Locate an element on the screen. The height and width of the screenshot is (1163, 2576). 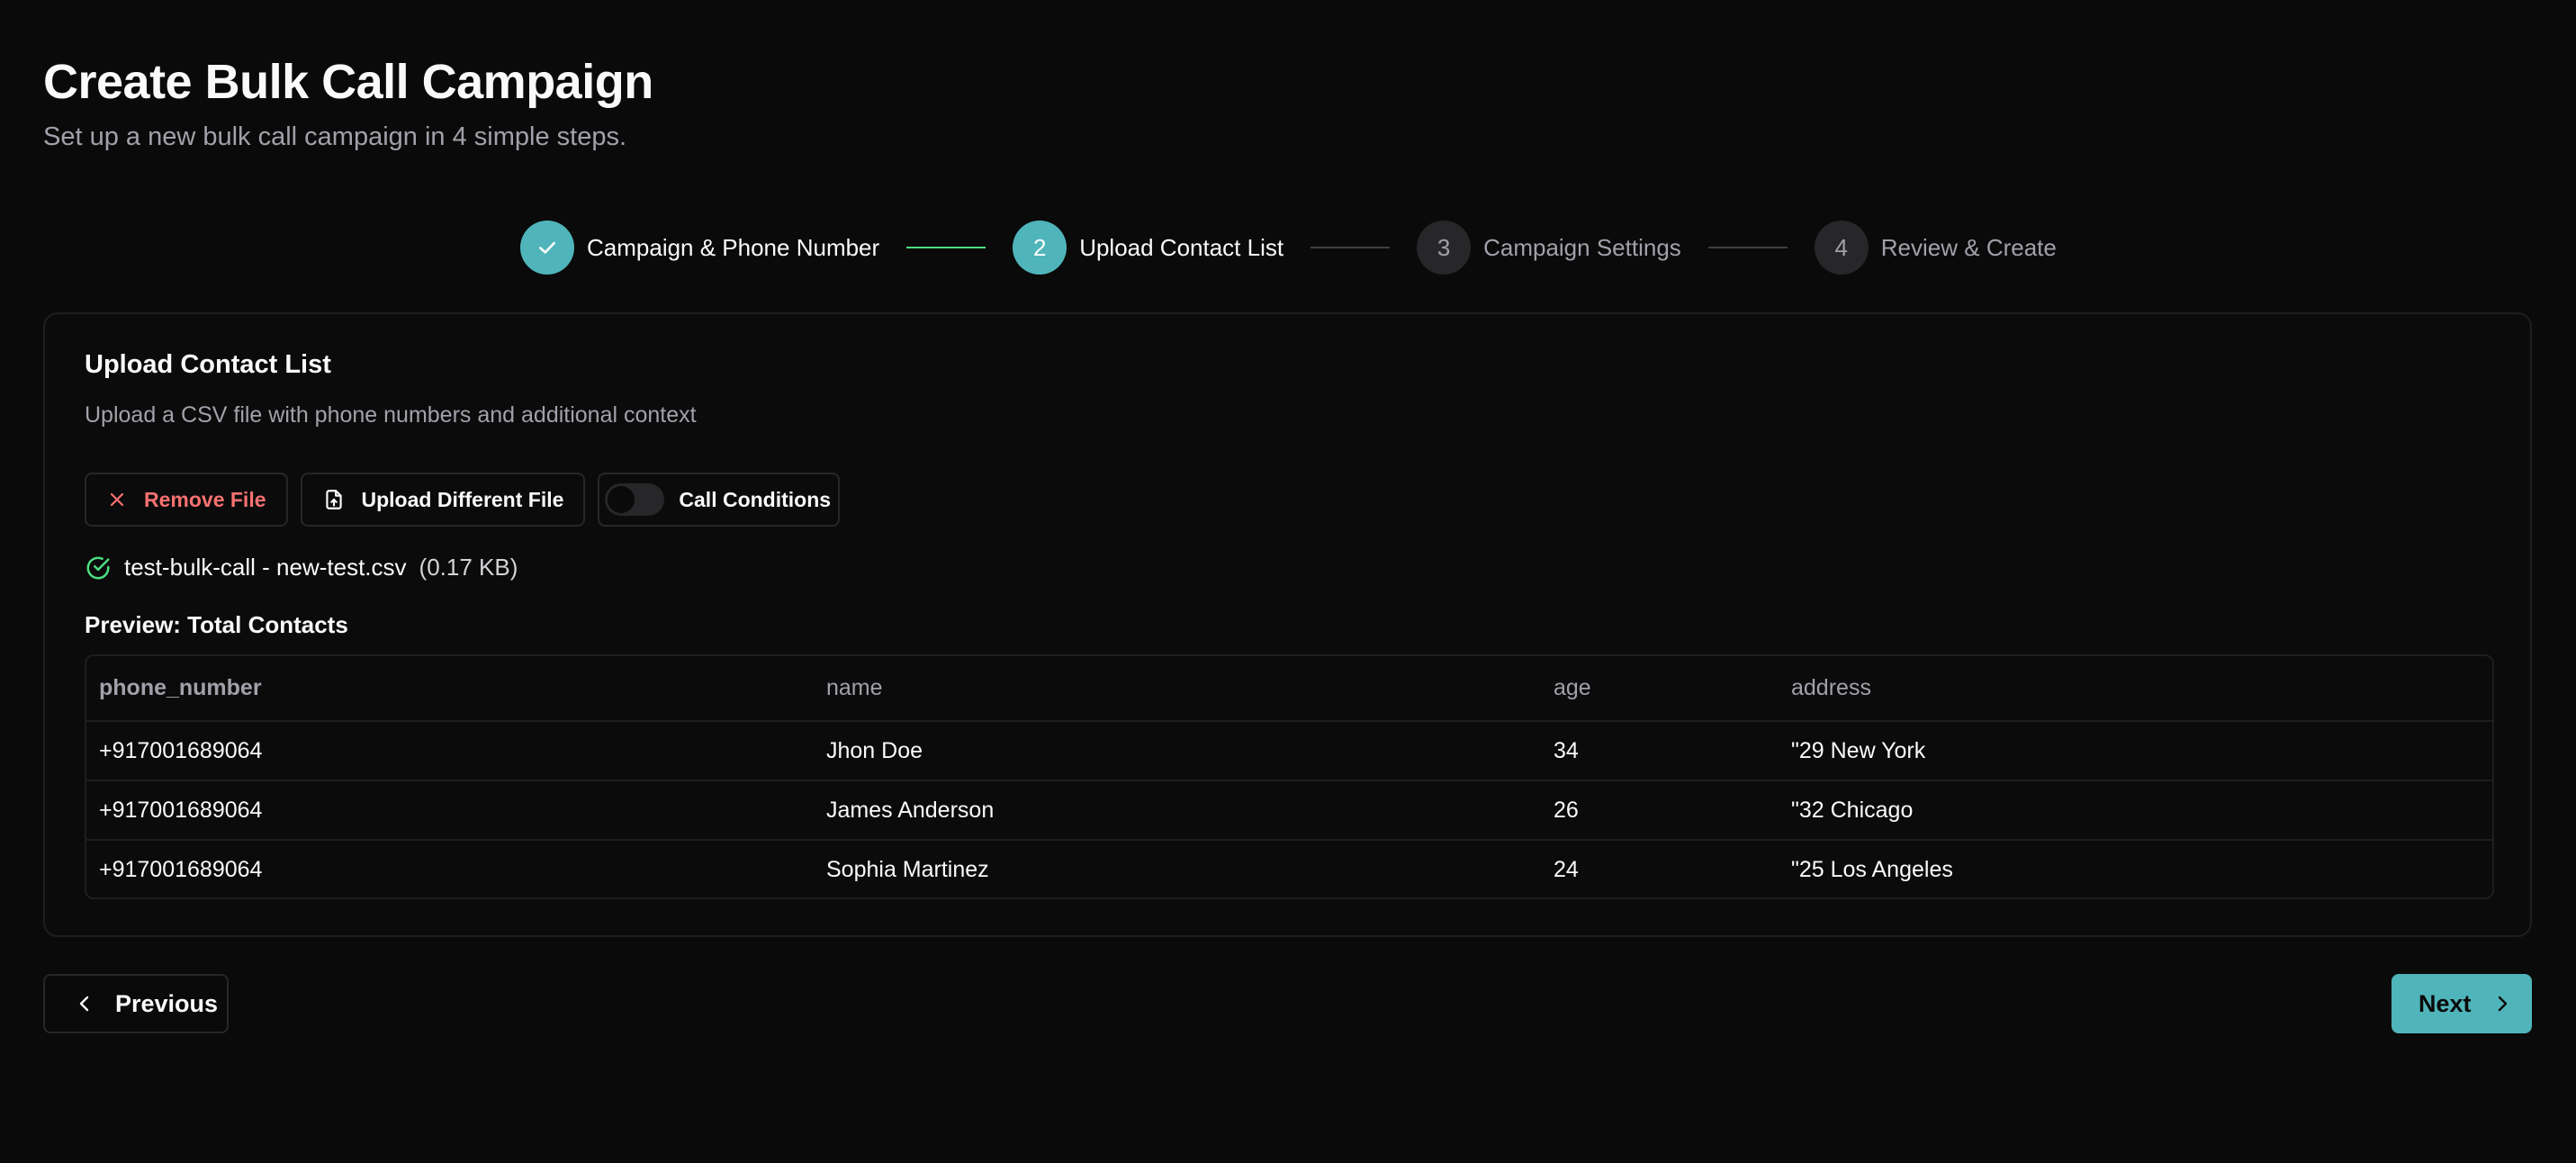
step-review-create: 4 Review & Create is located at coordinates (1935, 248).